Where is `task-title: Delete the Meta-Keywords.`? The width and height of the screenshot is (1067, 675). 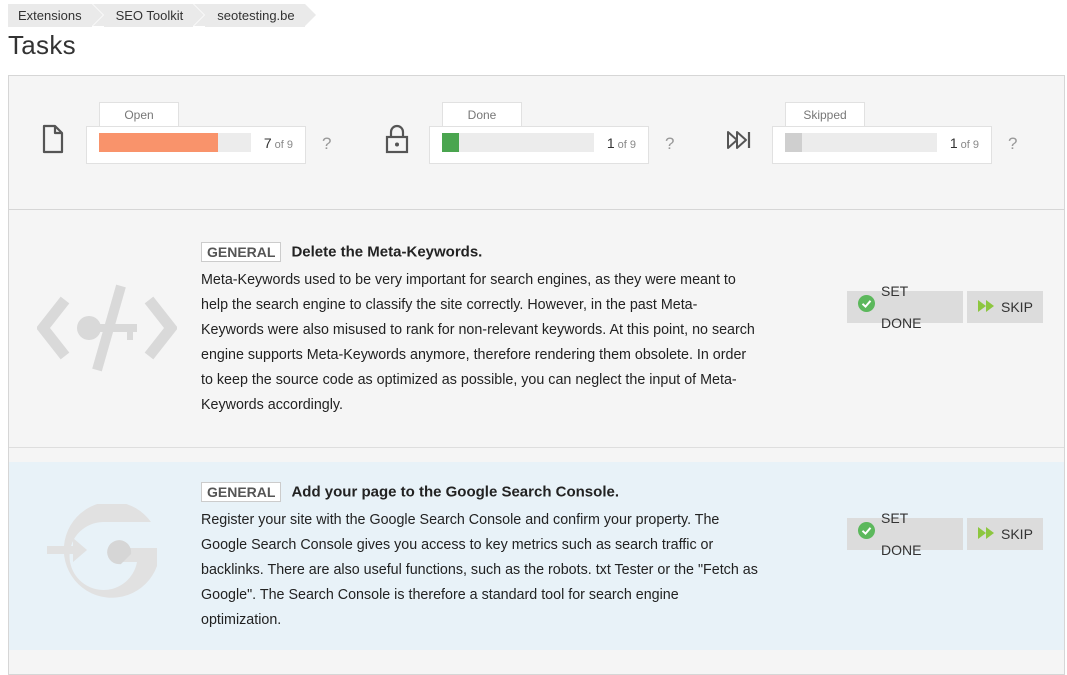 task-title: Delete the Meta-Keywords. is located at coordinates (387, 252).